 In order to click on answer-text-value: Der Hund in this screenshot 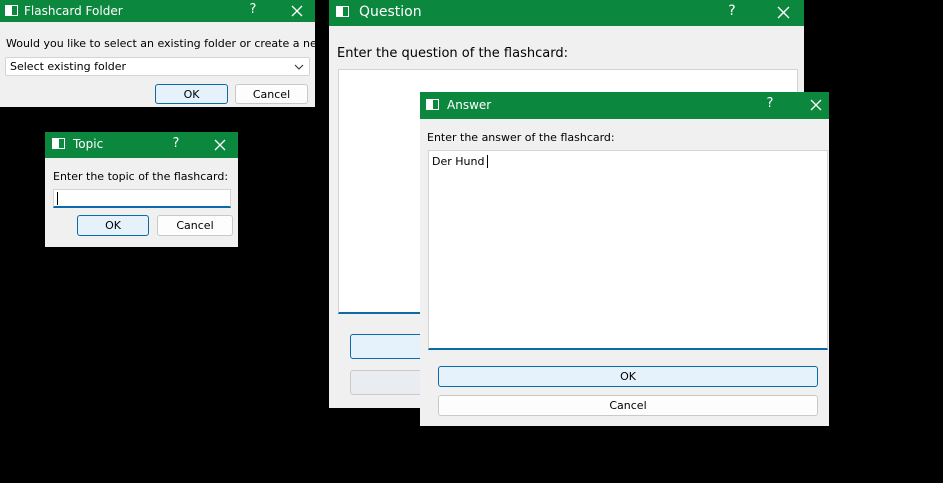, I will do `click(458, 161)`.